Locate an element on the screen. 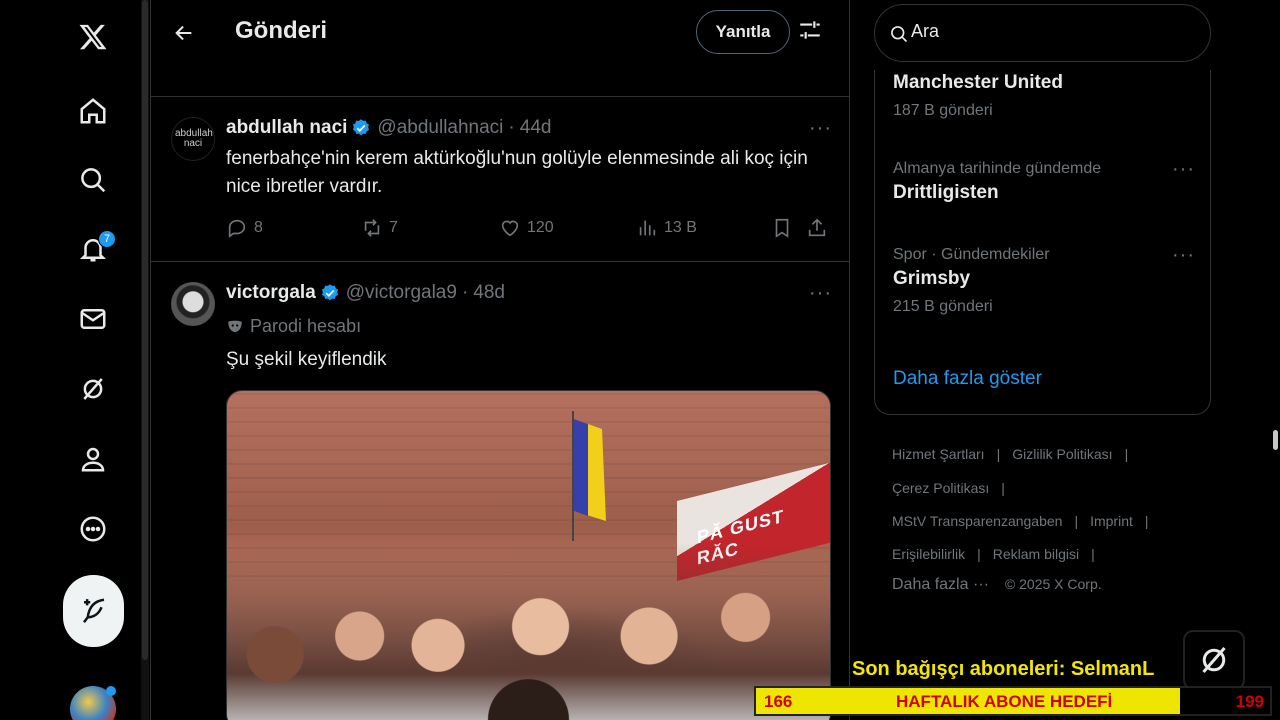  tweet-time: 44d is located at coordinates (536, 128).